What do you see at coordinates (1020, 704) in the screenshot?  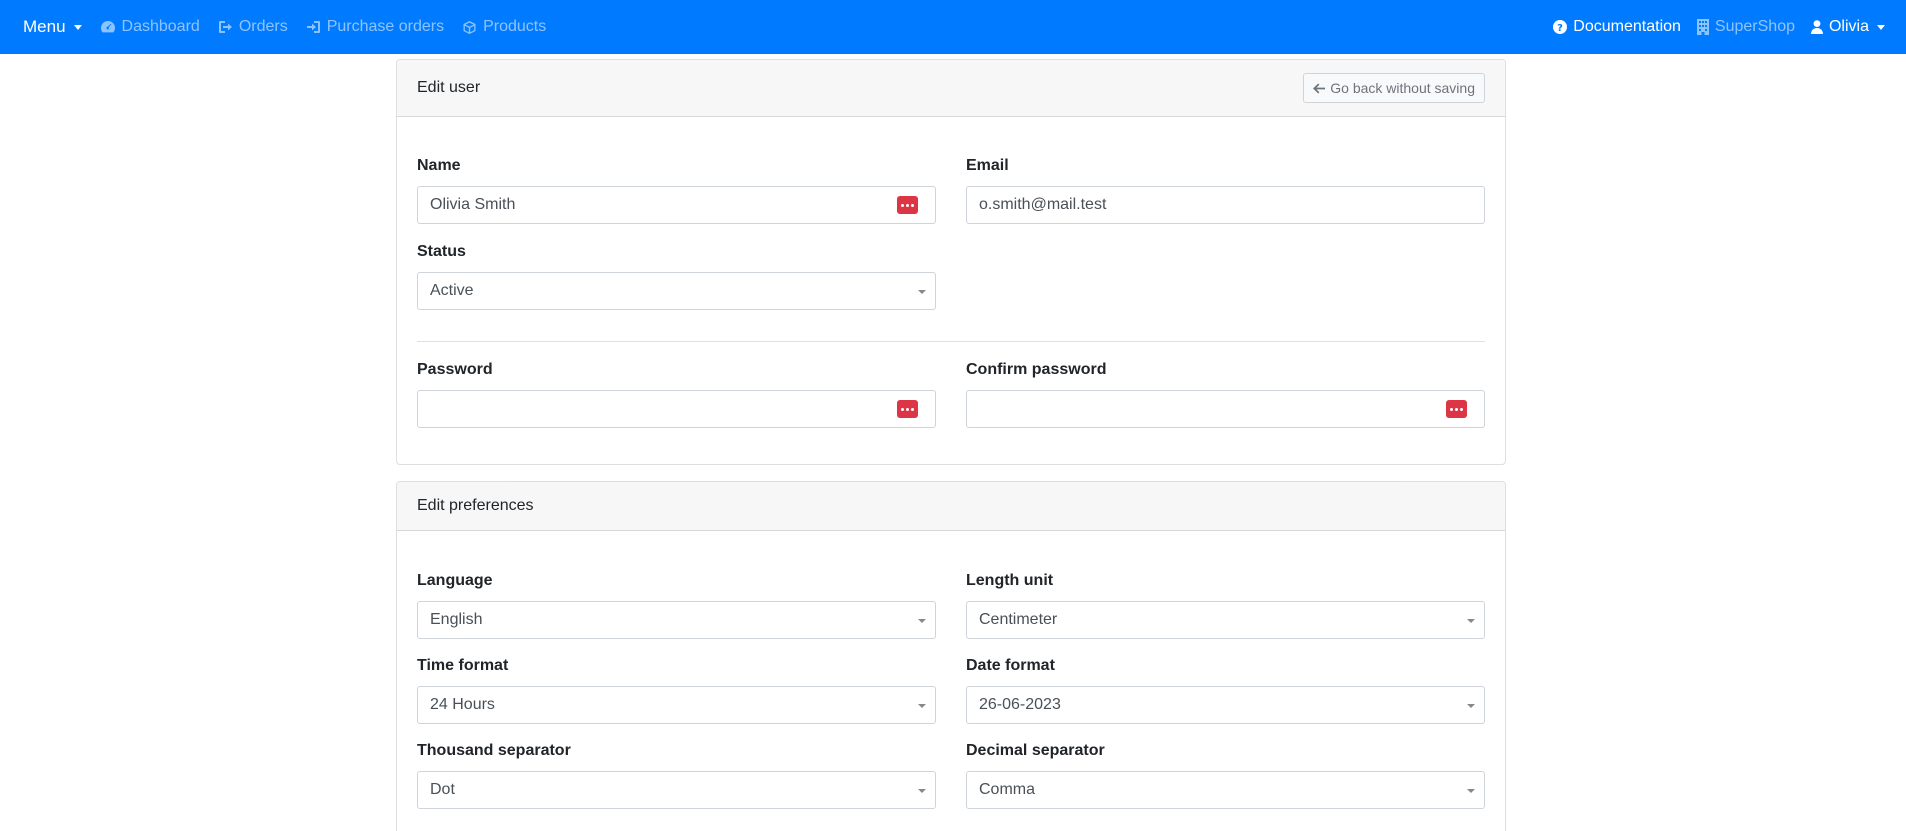 I see `date-format-value: 26-06-2023` at bounding box center [1020, 704].